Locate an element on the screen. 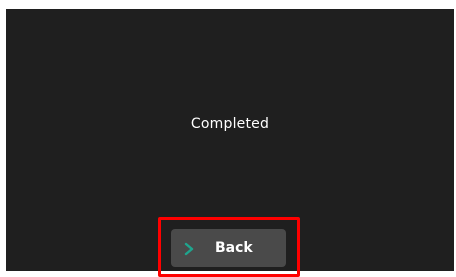 This screenshot has height=277, width=456. back-button-label: Back is located at coordinates (234, 248).